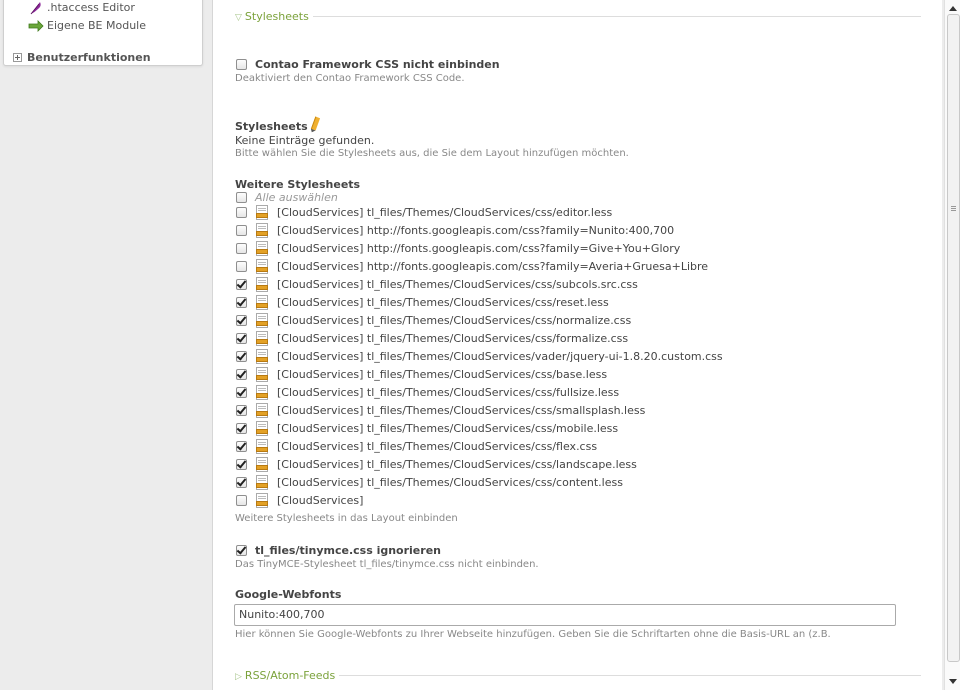 This screenshot has width=960, height=690. What do you see at coordinates (952, 682) in the screenshot?
I see `scroll-down-arrow-icon` at bounding box center [952, 682].